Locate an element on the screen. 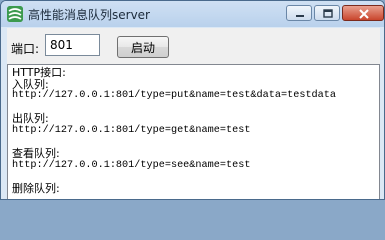 Image resolution: width=385 pixels, height=240 pixels. output-line: http://127.0.0.1:801/type=get&name=test is located at coordinates (131, 130).